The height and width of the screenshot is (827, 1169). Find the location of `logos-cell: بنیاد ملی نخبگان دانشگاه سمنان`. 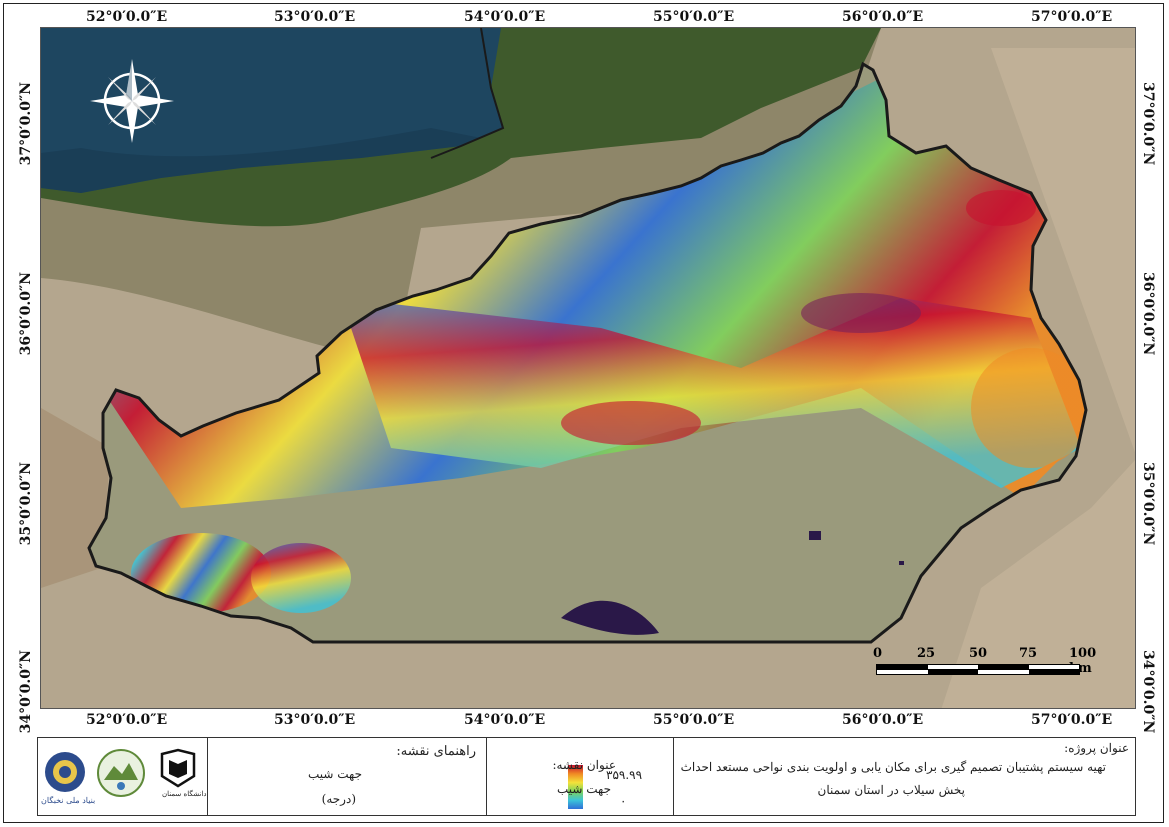

logos-cell: بنیاد ملی نخبگان دانشگاه سمنان is located at coordinates (123, 776).